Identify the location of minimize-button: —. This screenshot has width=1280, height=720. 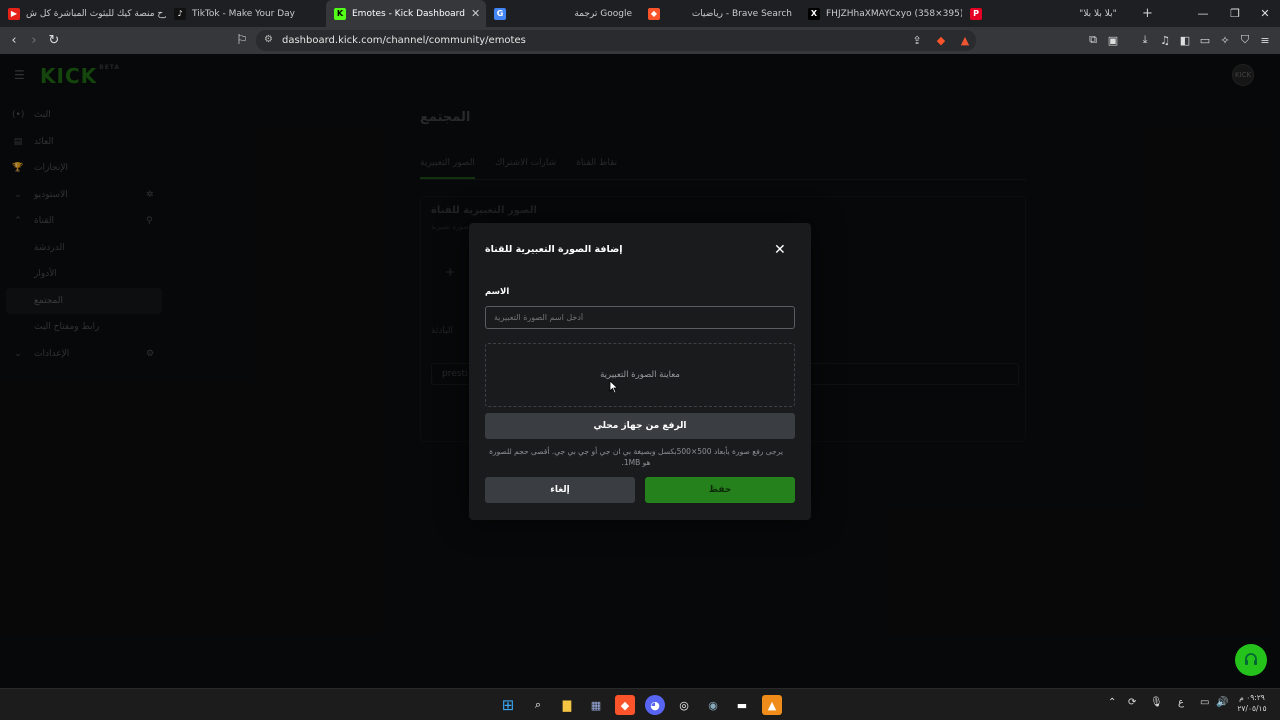
(1203, 13).